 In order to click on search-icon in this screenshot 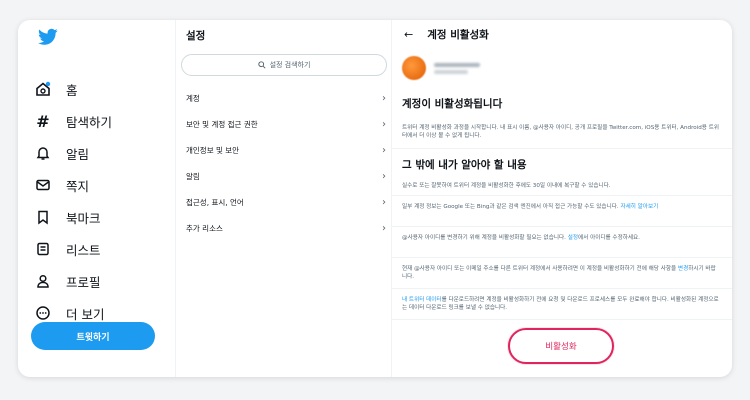, I will do `click(261, 65)`.